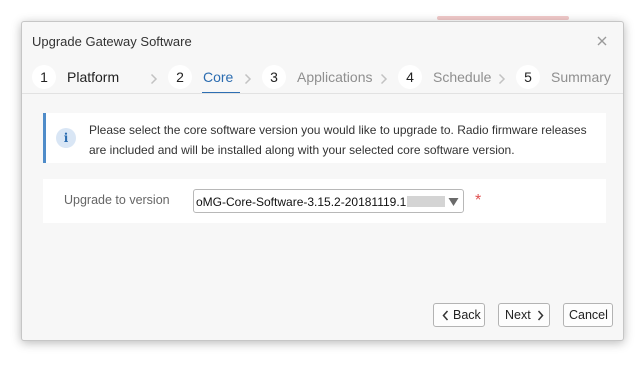  Describe the element at coordinates (445, 315) in the screenshot. I see `chevron-left-icon` at that location.